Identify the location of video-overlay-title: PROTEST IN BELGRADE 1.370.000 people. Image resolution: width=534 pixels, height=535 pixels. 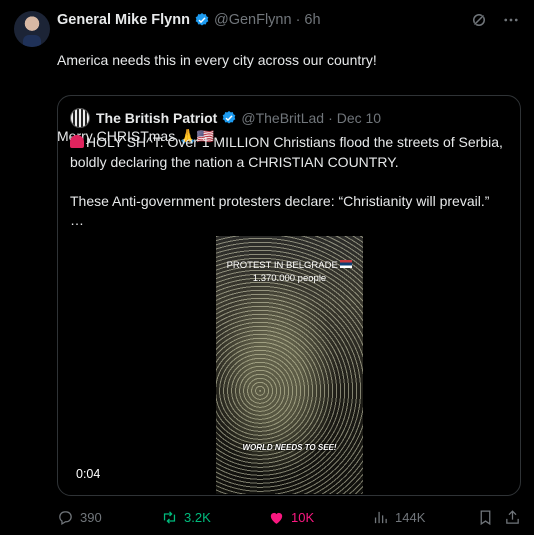
(289, 272).